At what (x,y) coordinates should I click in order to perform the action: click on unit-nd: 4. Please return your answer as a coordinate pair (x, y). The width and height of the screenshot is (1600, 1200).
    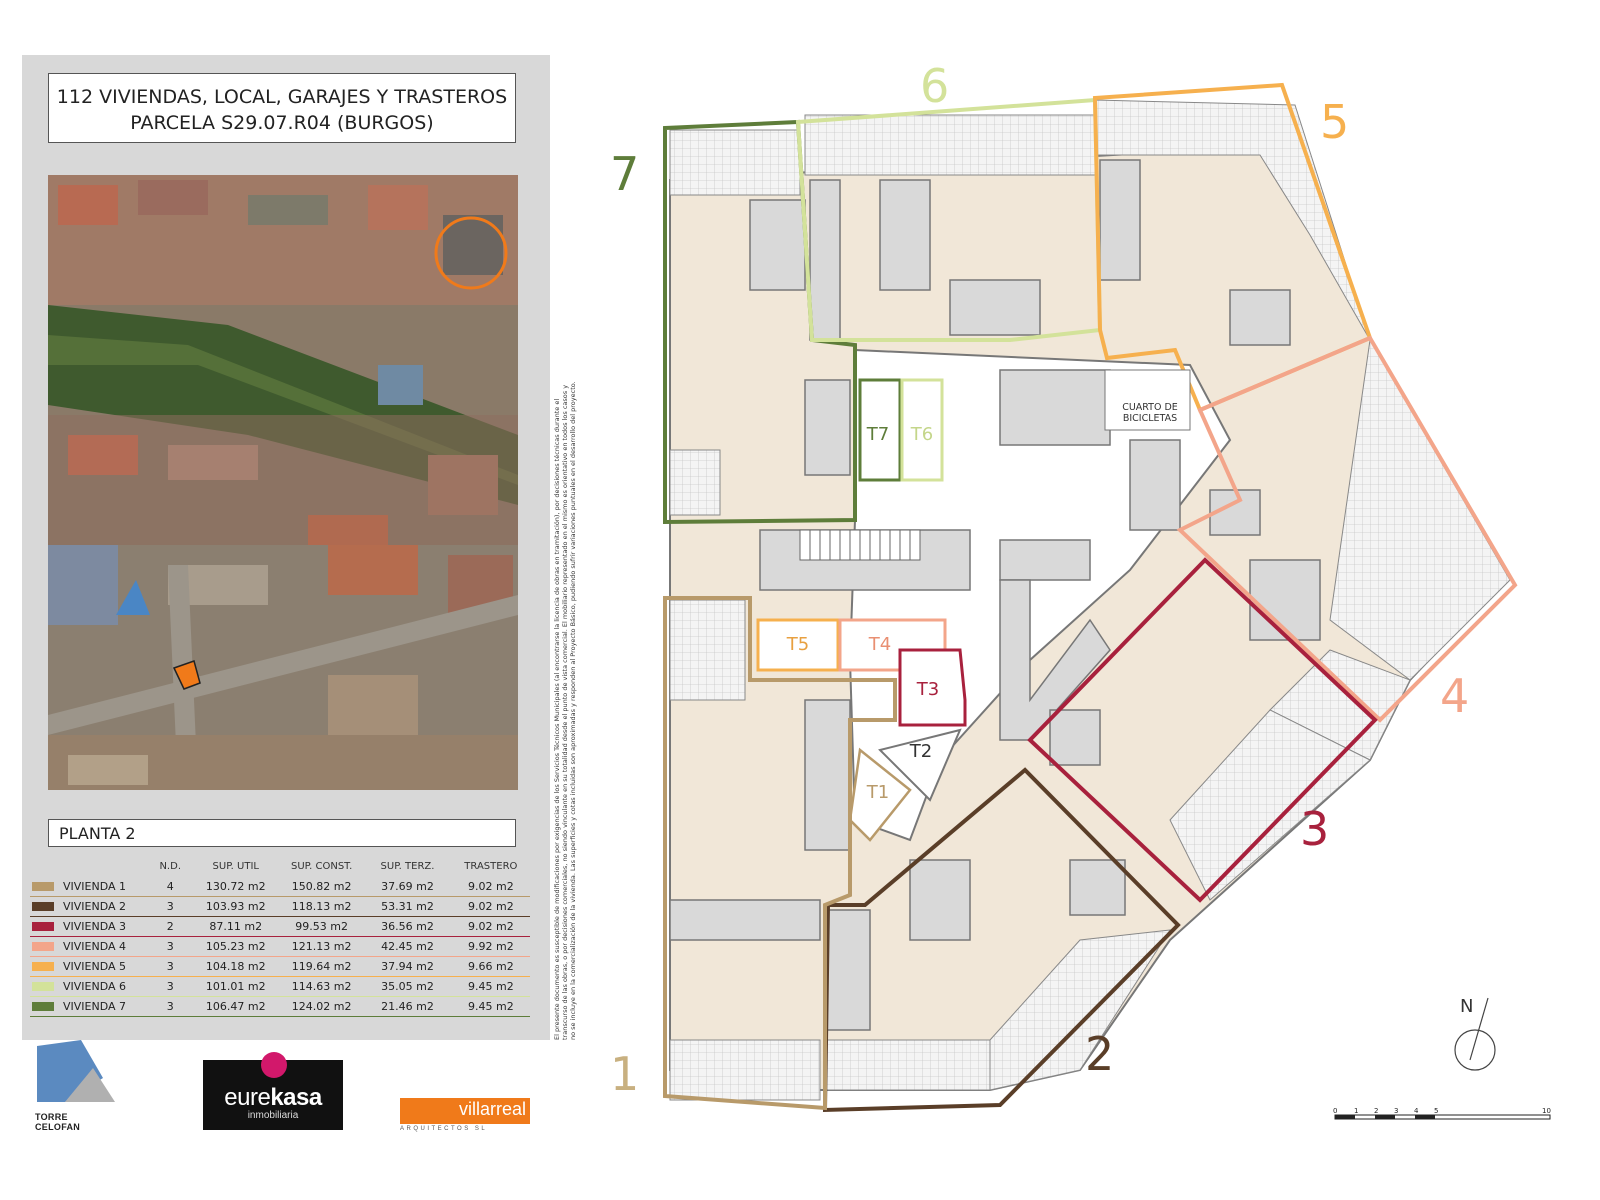
    Looking at the image, I should click on (170, 887).